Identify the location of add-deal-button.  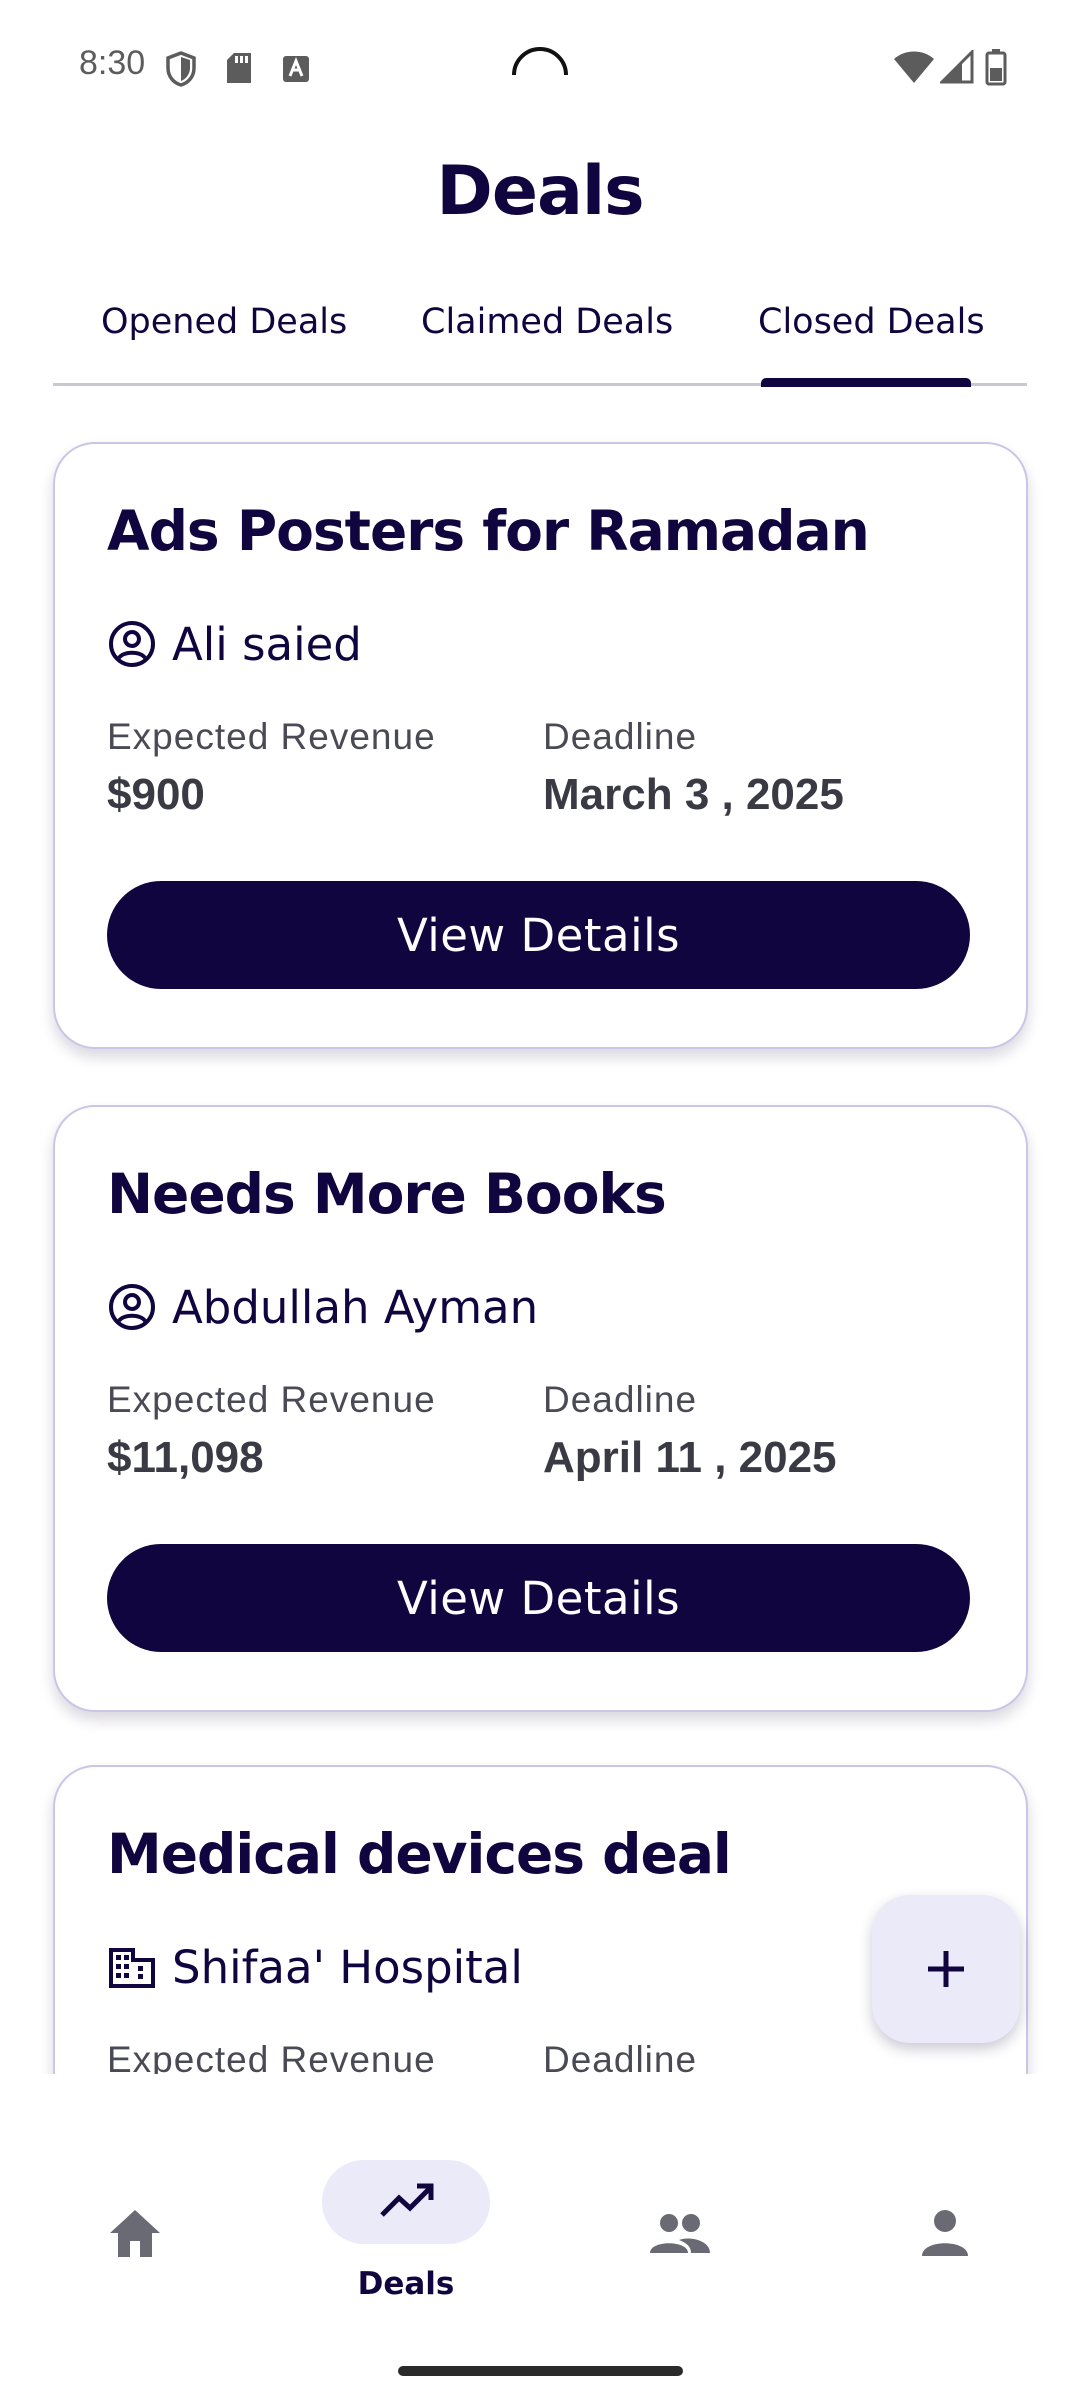
(946, 1969).